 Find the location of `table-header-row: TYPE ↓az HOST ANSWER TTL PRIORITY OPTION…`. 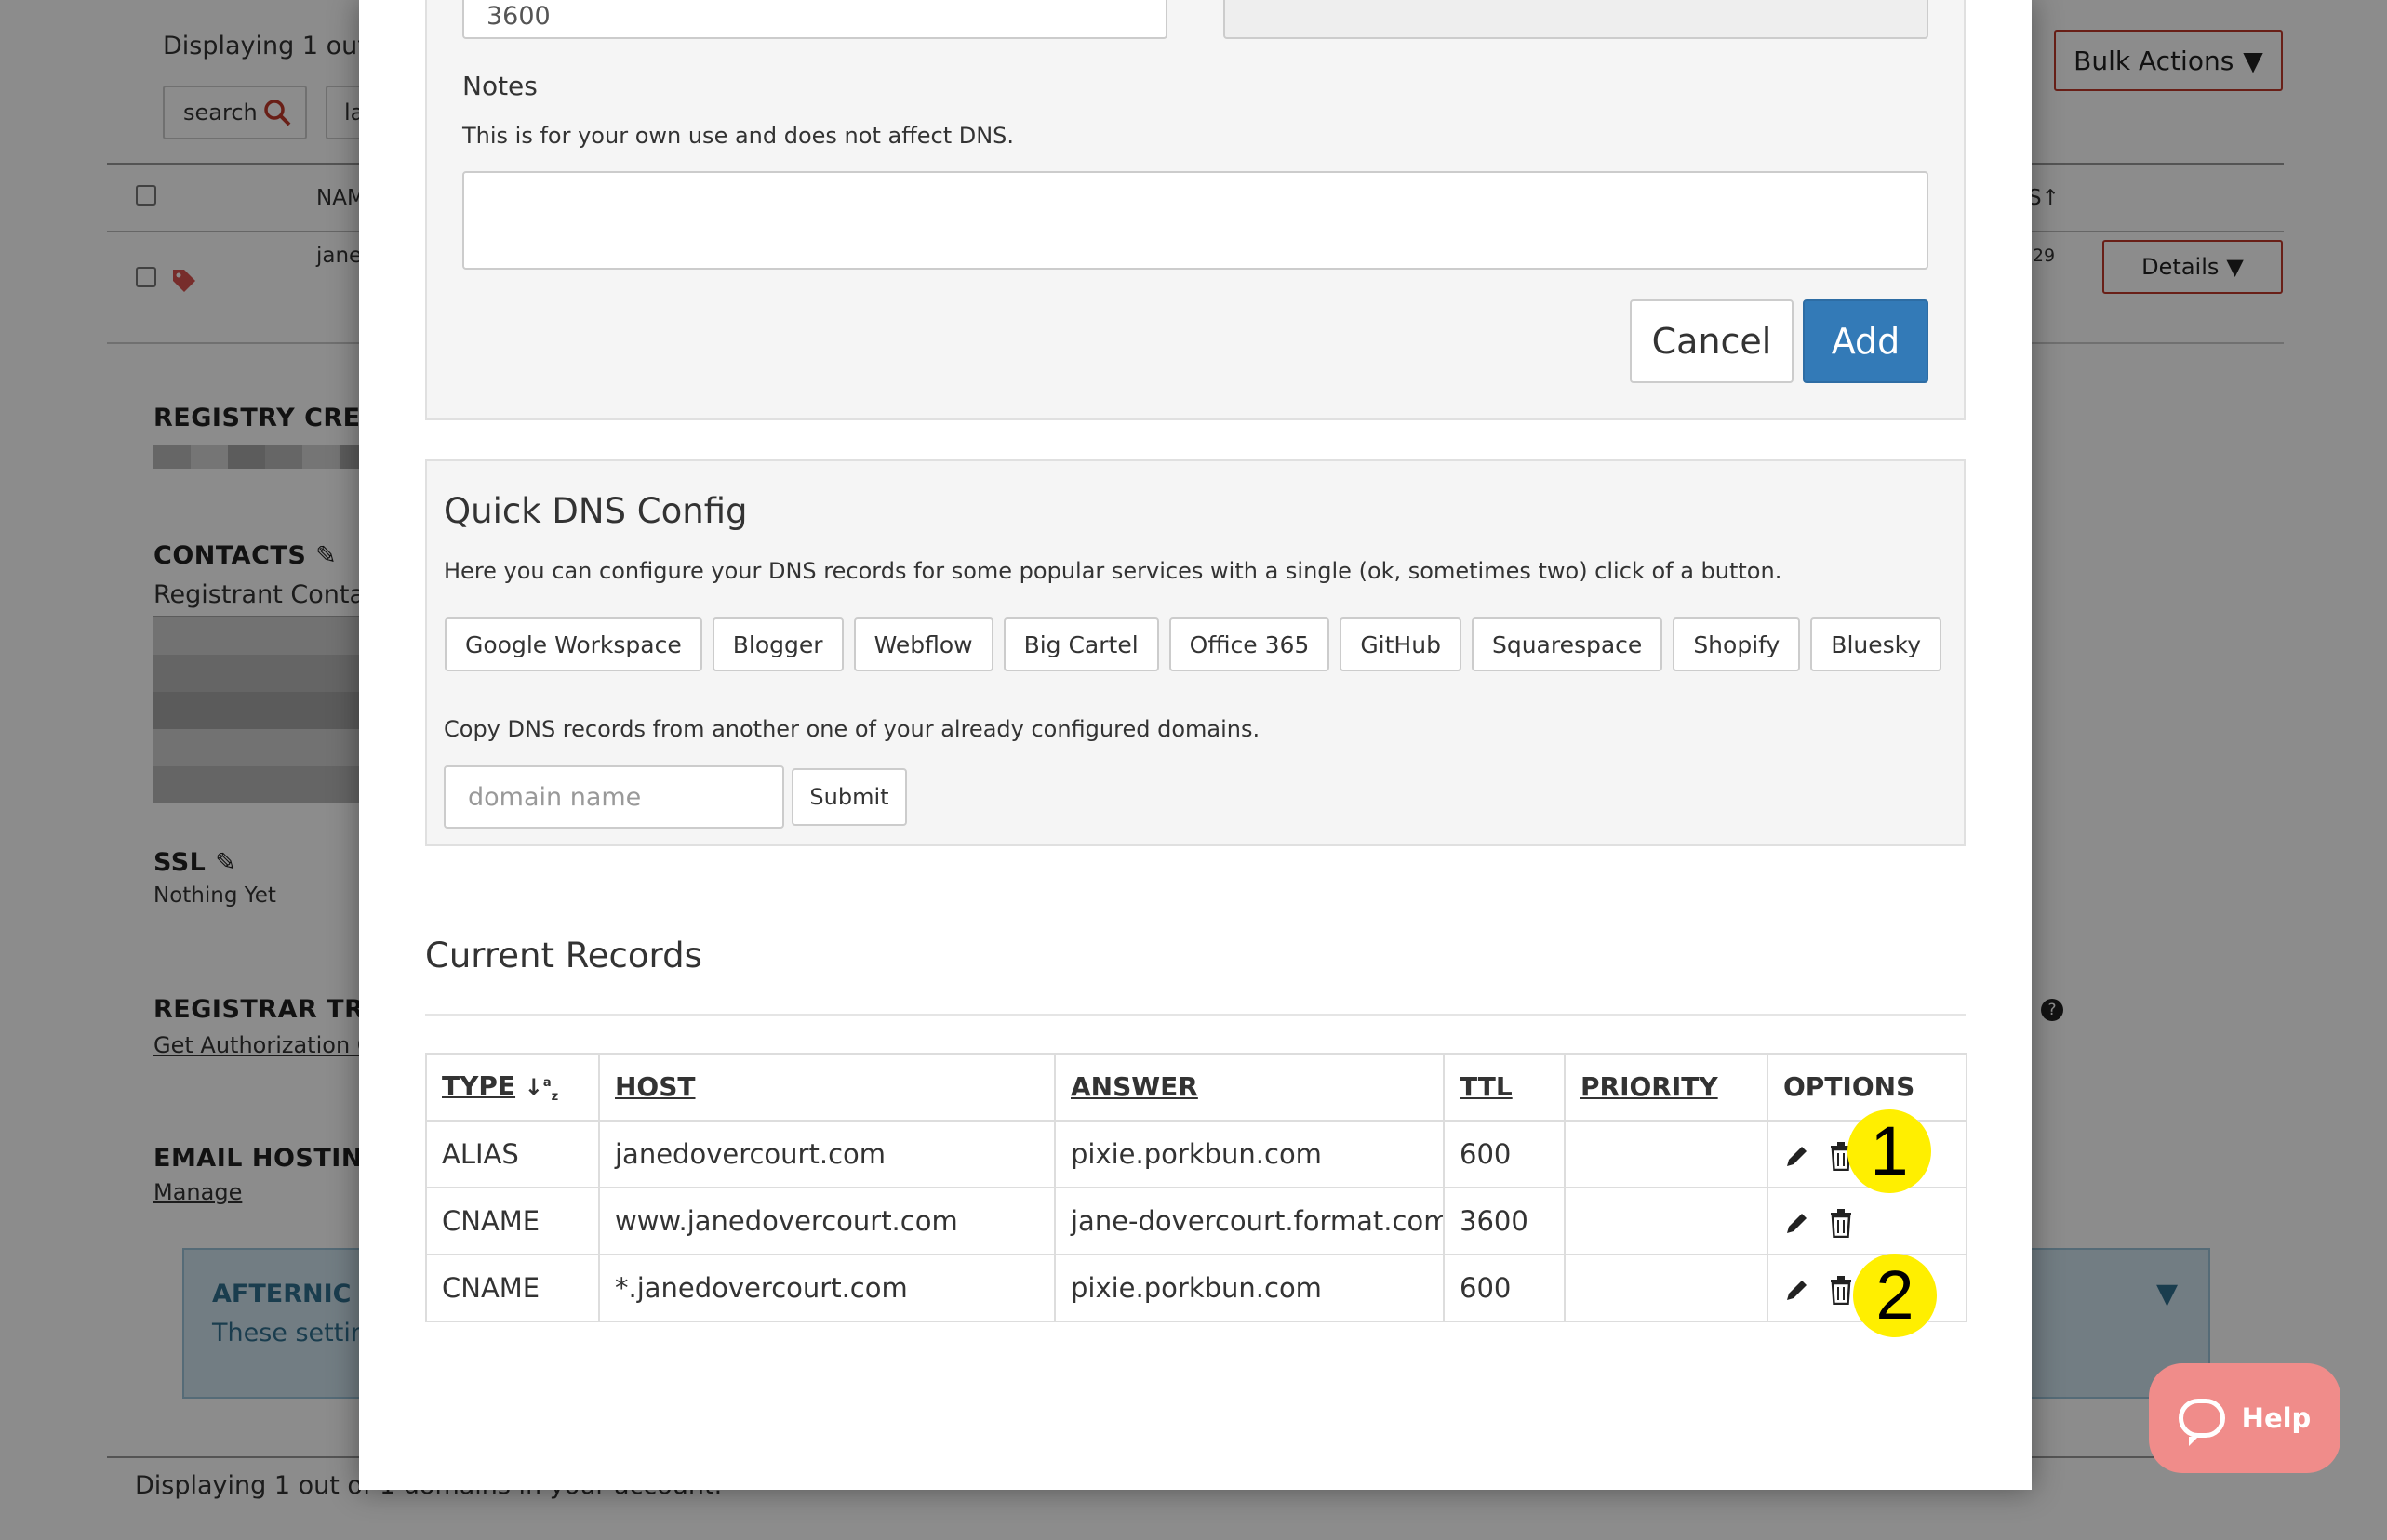

table-header-row: TYPE ↓az HOST ANSWER TTL PRIORITY OPTION… is located at coordinates (1196, 1087).